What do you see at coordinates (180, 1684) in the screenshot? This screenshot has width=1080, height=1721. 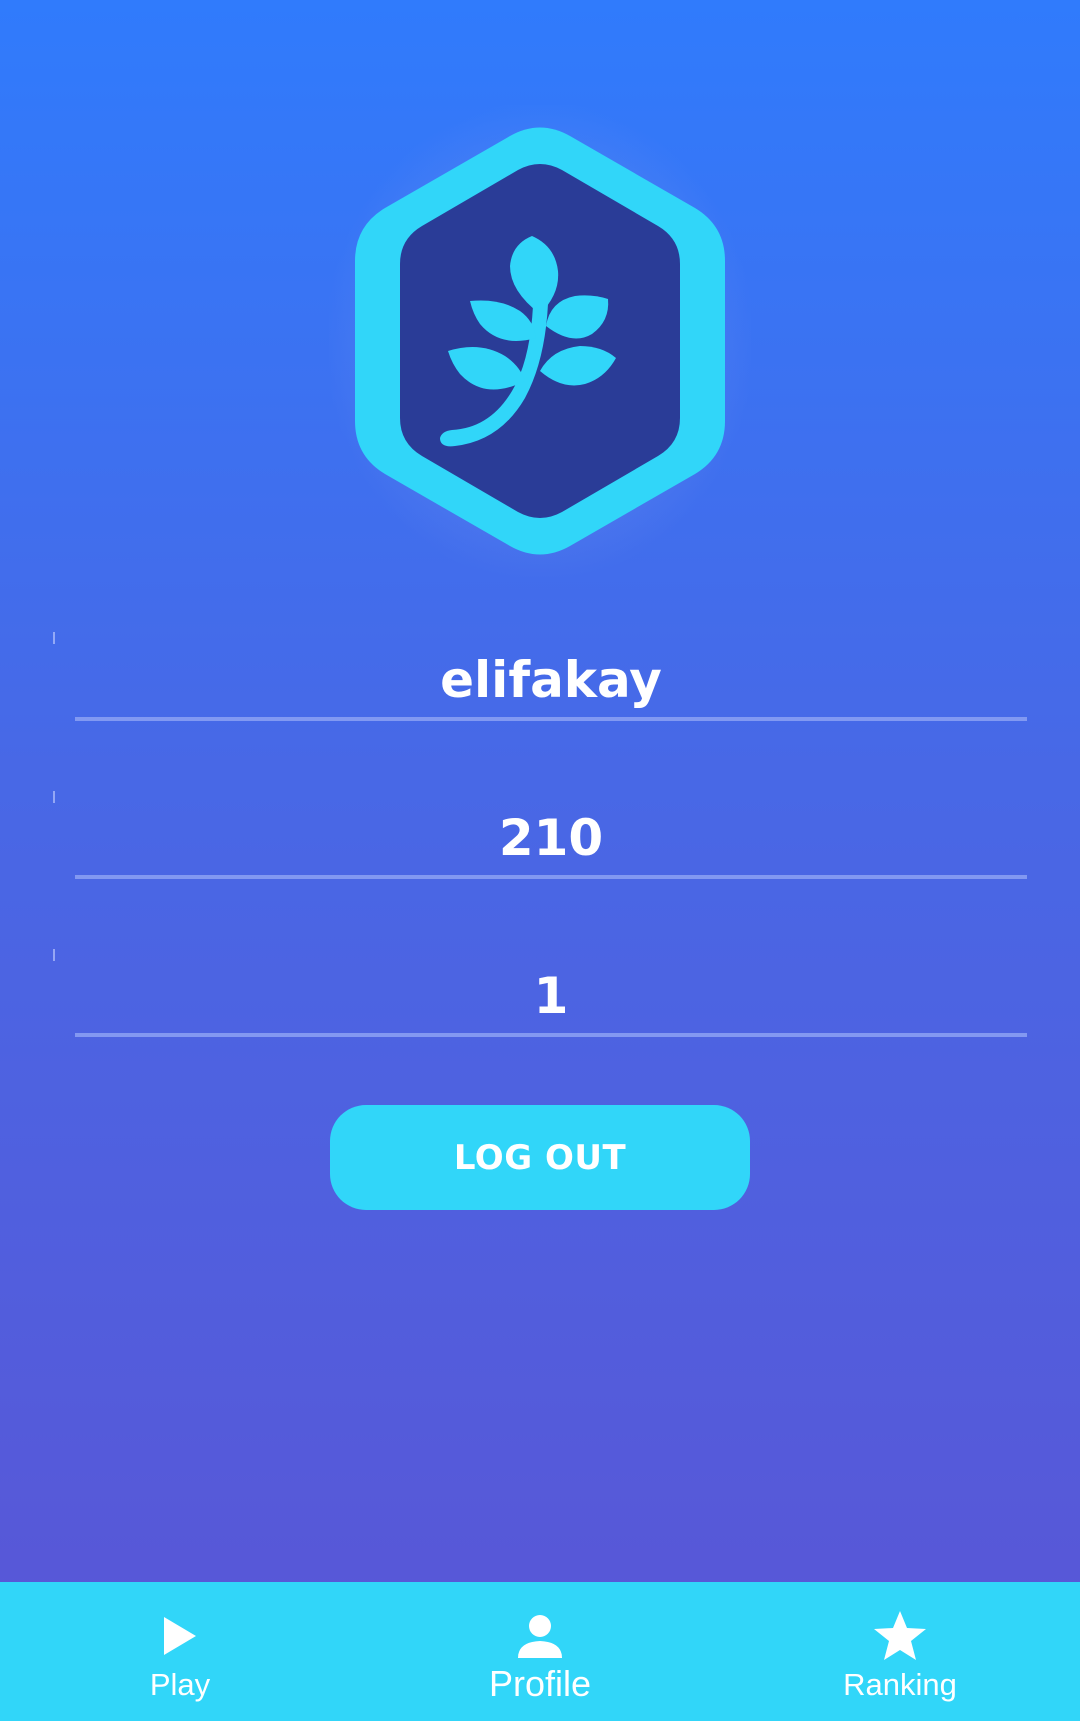 I see `nav-label-play: Play` at bounding box center [180, 1684].